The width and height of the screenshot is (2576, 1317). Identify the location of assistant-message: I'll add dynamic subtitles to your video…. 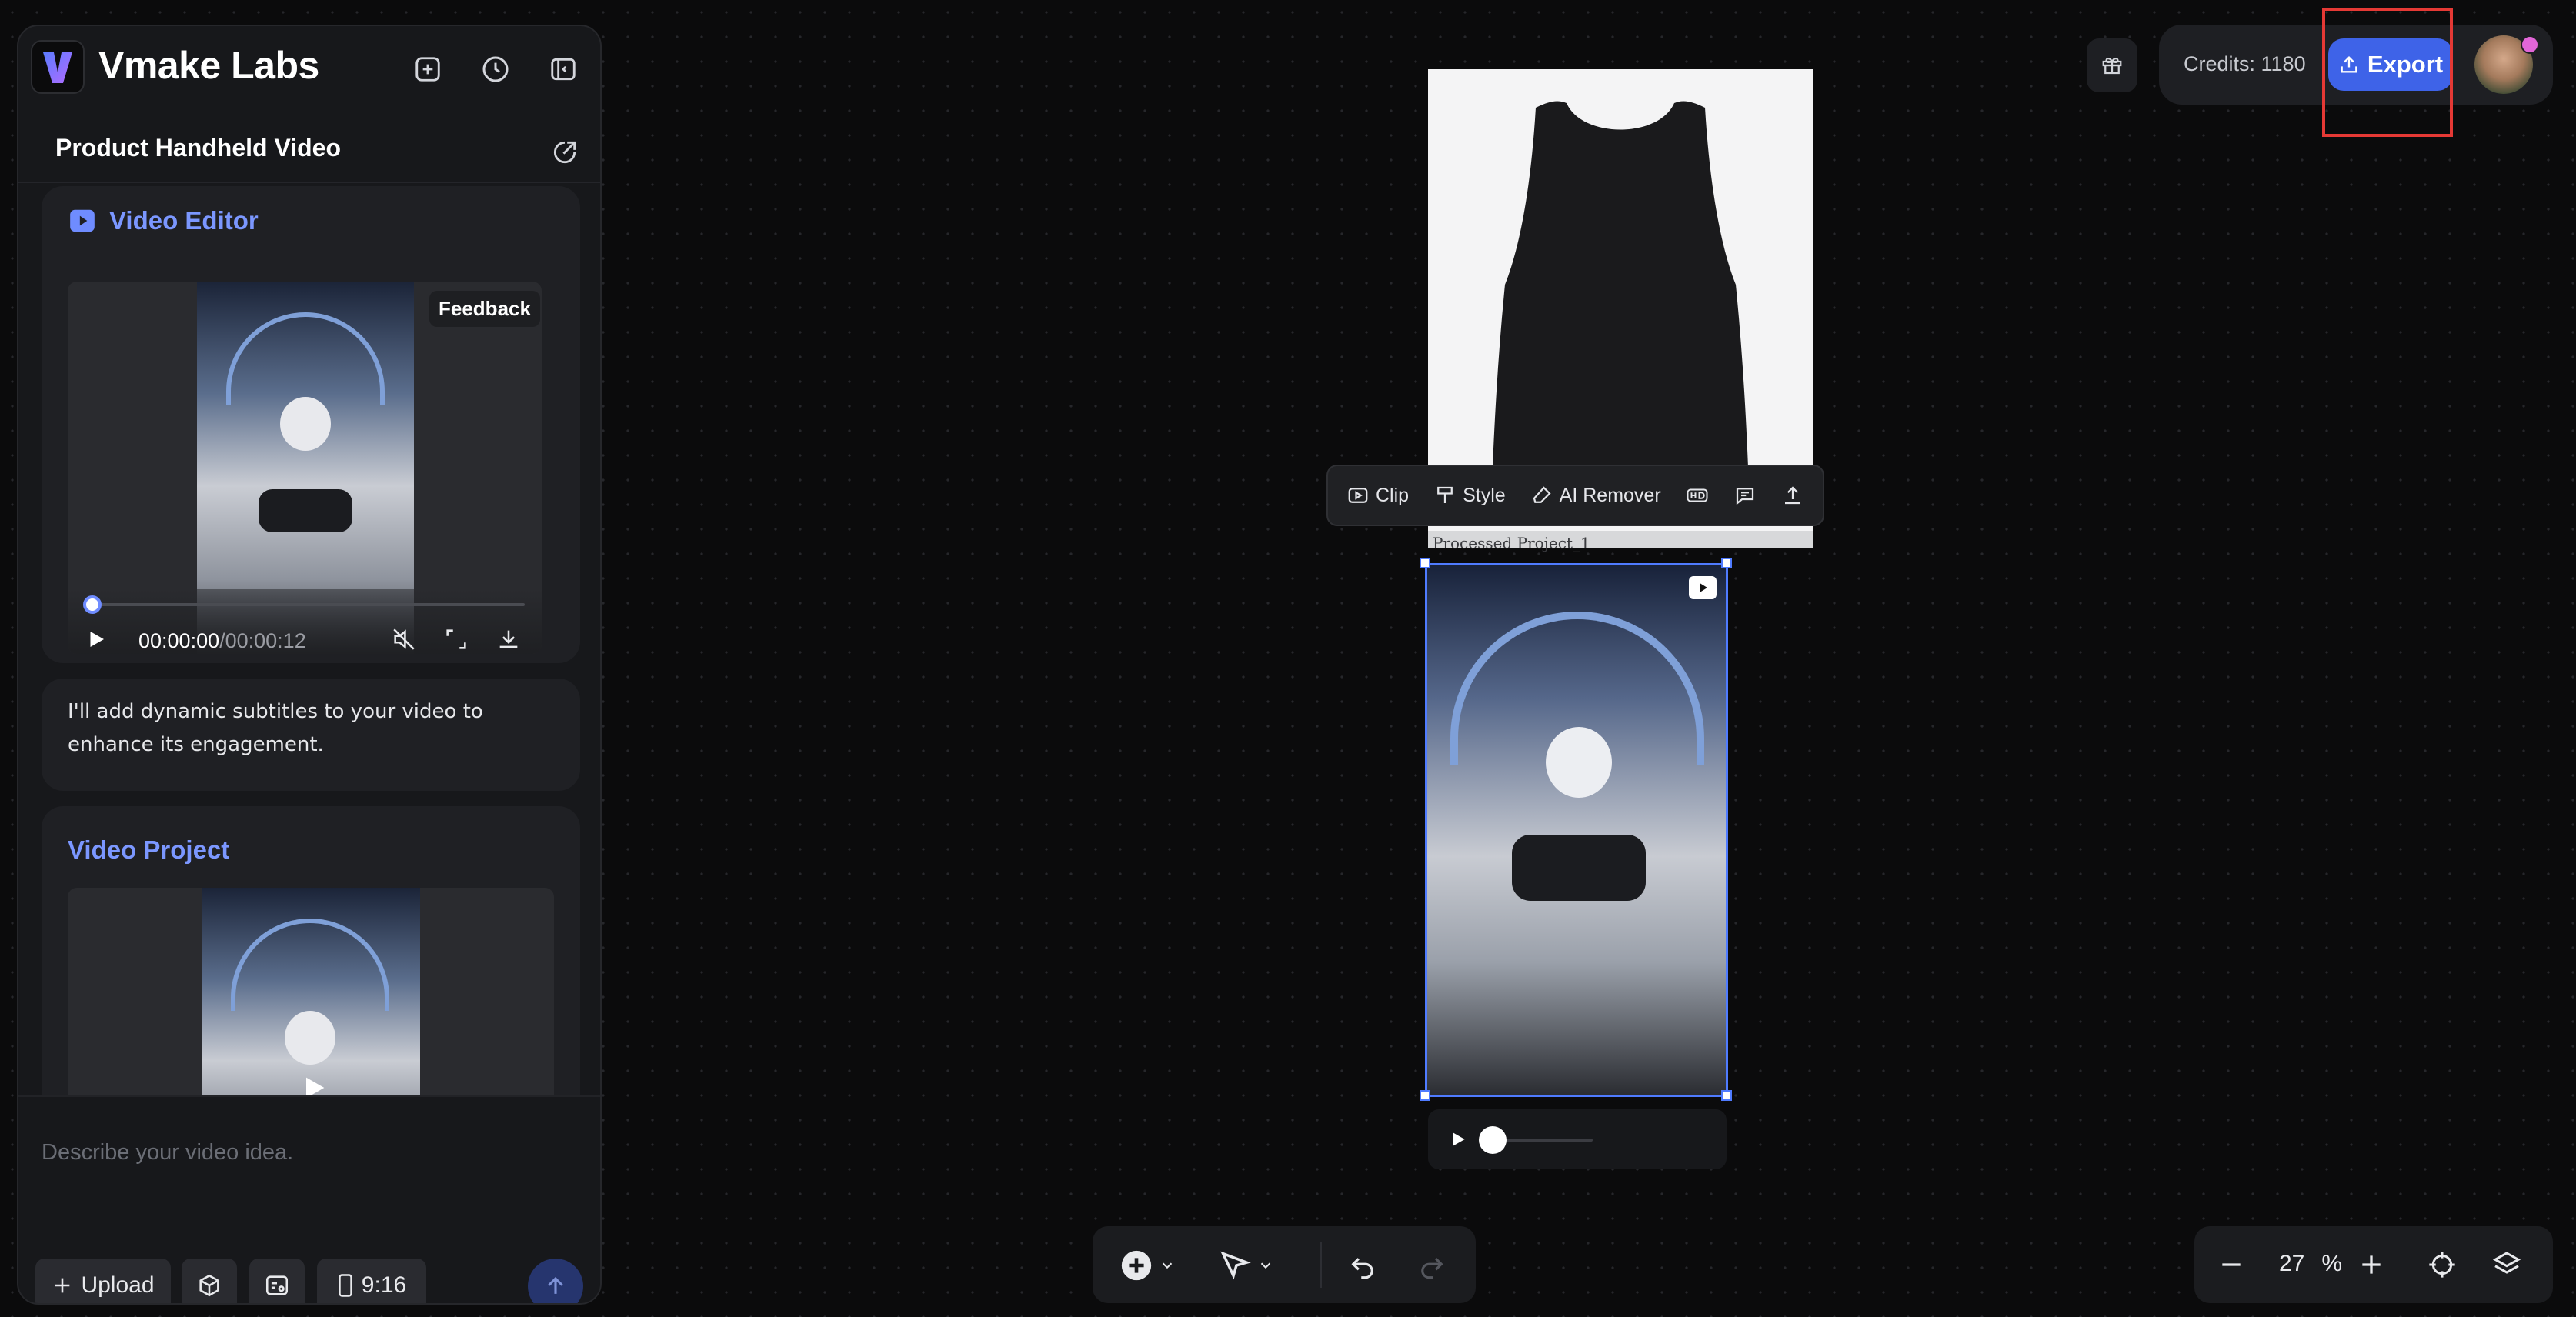
(311, 735).